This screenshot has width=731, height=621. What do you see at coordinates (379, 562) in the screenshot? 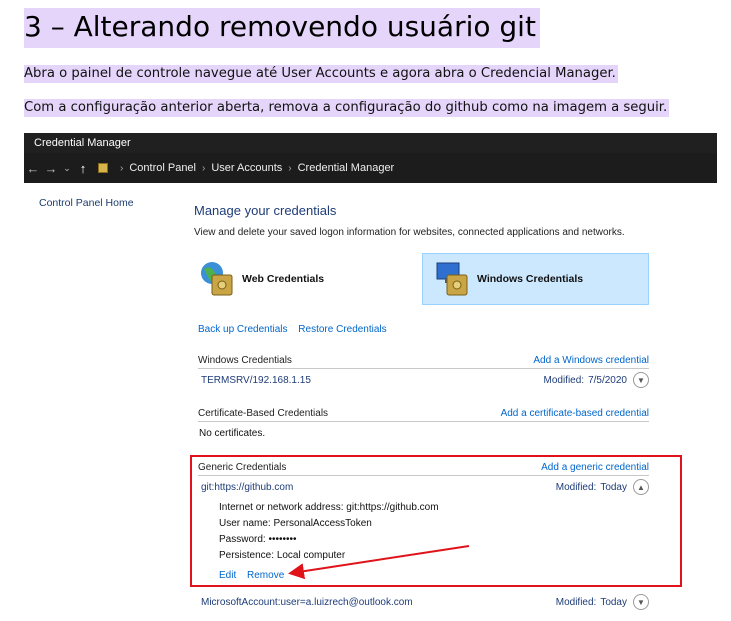
I see `annotation-arrow` at bounding box center [379, 562].